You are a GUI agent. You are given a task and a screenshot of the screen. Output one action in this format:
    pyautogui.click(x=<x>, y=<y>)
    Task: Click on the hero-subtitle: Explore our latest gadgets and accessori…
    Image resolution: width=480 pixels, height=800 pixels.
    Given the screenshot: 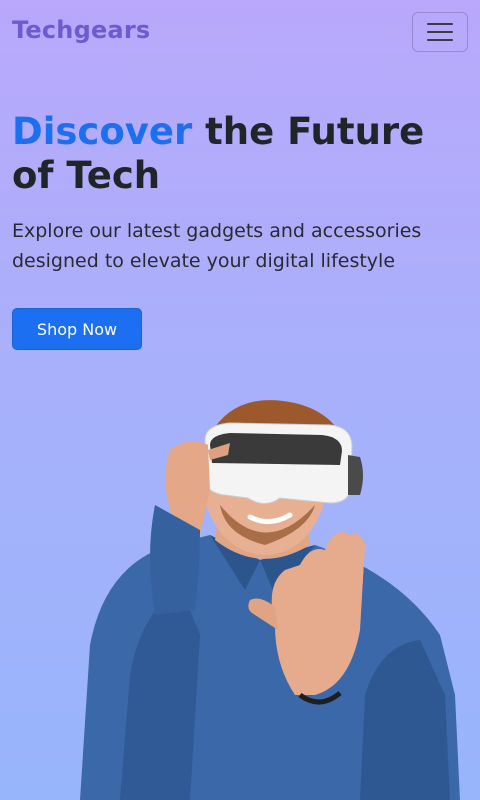 What is the action you would take?
    pyautogui.click(x=217, y=246)
    